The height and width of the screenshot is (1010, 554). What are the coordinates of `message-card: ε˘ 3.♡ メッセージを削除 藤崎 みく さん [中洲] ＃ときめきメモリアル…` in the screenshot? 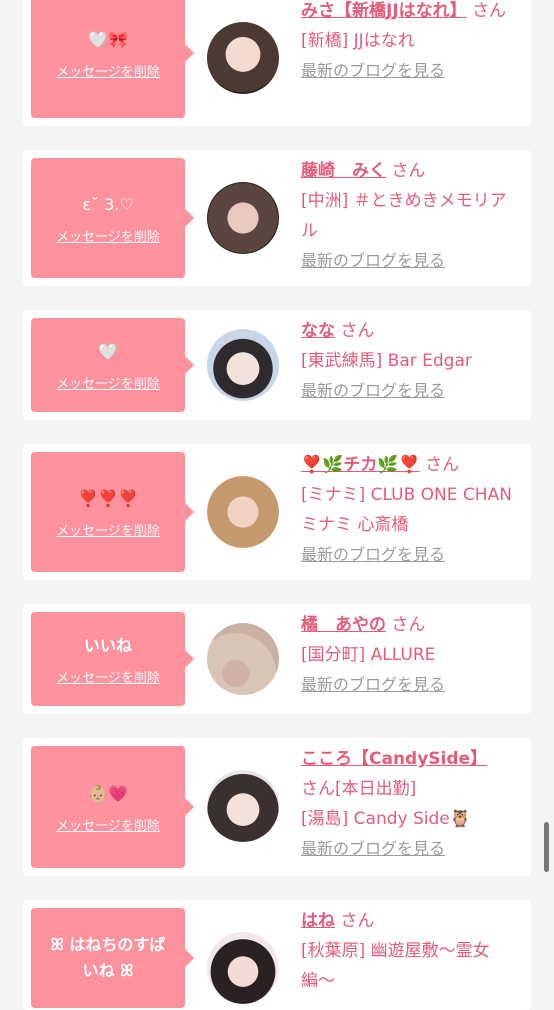 It's located at (277, 218).